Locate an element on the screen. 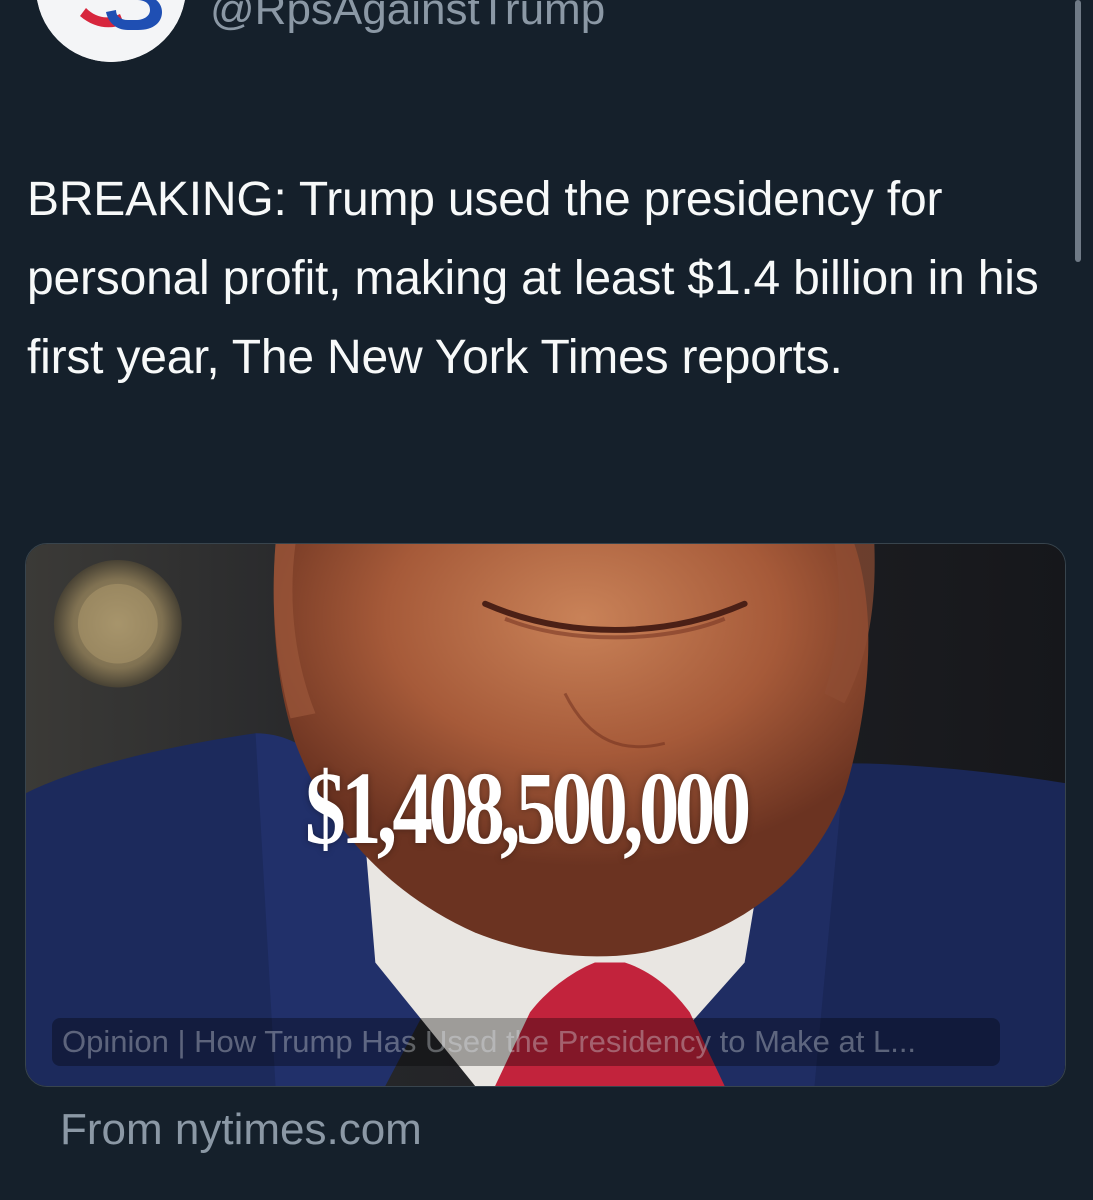 The width and height of the screenshot is (1093, 1200). avatar is located at coordinates (111, 31).